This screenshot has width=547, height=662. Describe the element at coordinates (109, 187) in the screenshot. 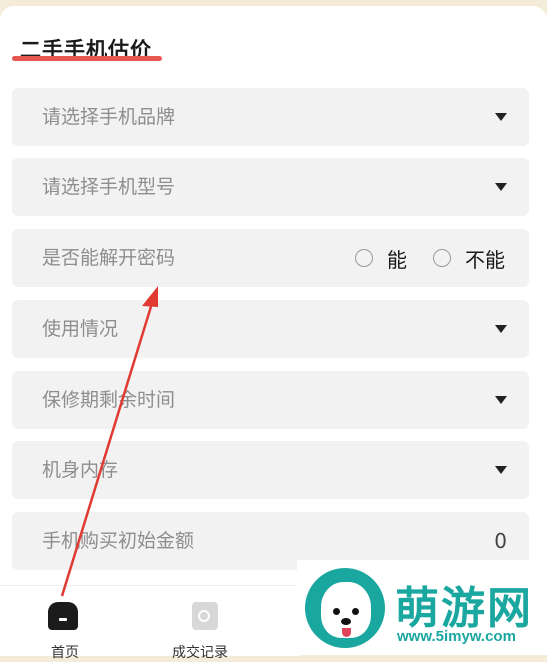

I see `model-select-placeholder: 请选择手机型号` at that location.